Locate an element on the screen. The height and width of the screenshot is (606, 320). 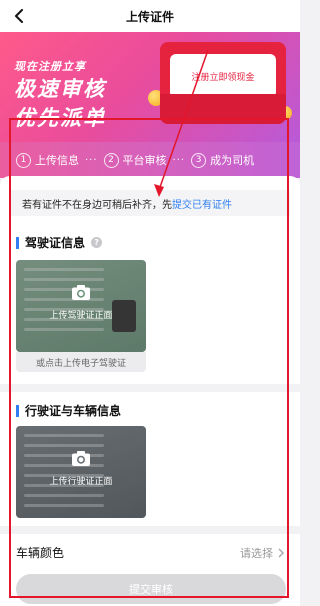
page-title: 上传证件 is located at coordinates (149, 16).